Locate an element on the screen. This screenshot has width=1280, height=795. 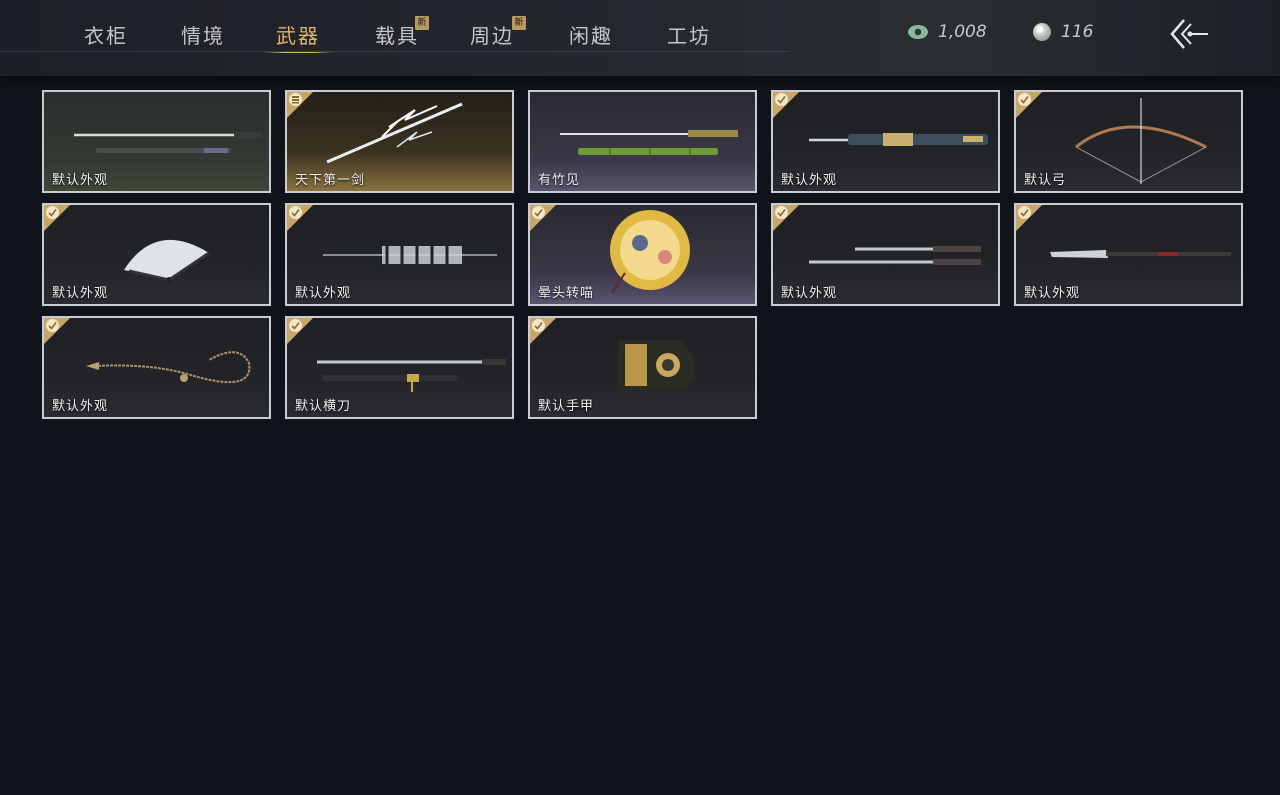
card-label: 默认横刀 is located at coordinates (323, 406).